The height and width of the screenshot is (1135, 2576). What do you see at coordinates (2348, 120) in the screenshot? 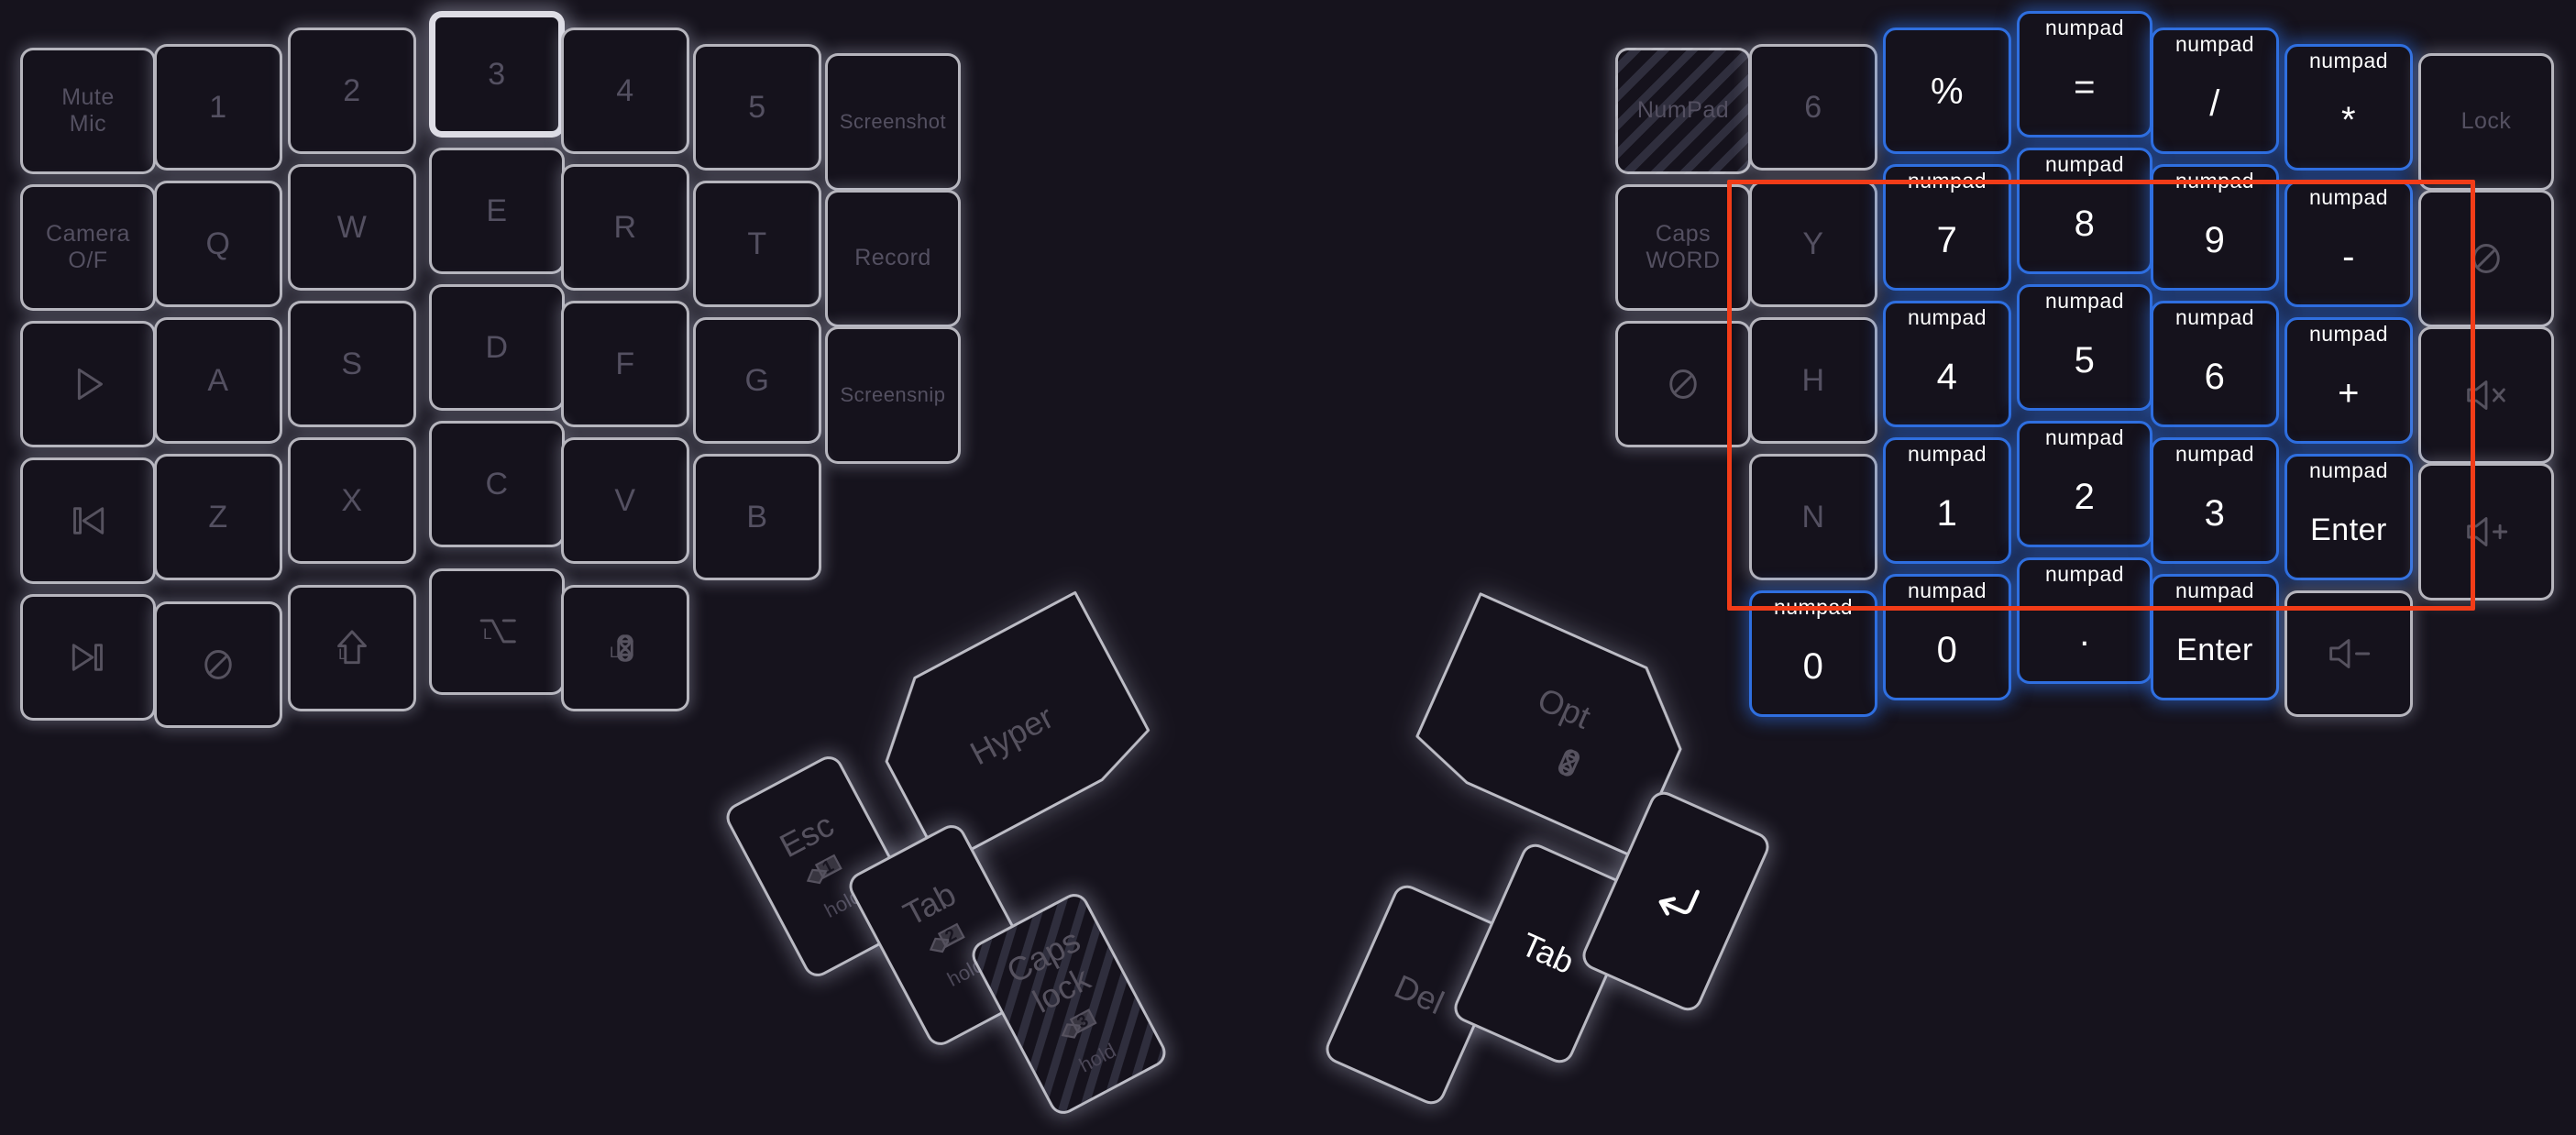
I see `key-label: *` at bounding box center [2348, 120].